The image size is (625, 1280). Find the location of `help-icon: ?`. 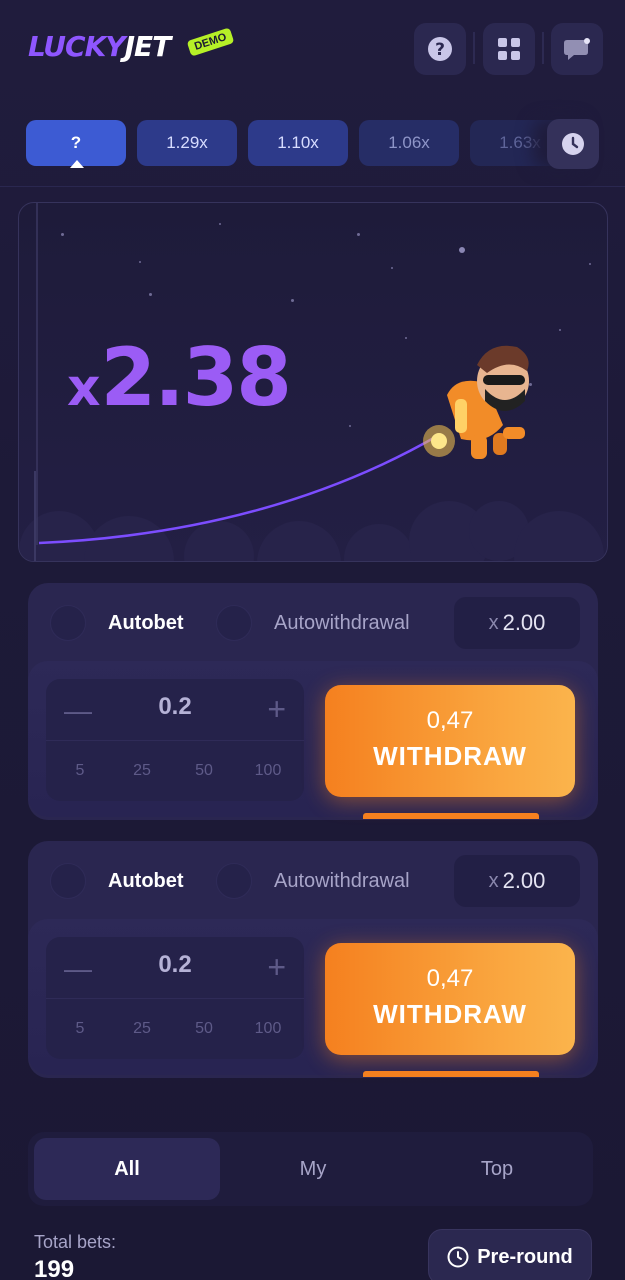

help-icon: ? is located at coordinates (440, 49).